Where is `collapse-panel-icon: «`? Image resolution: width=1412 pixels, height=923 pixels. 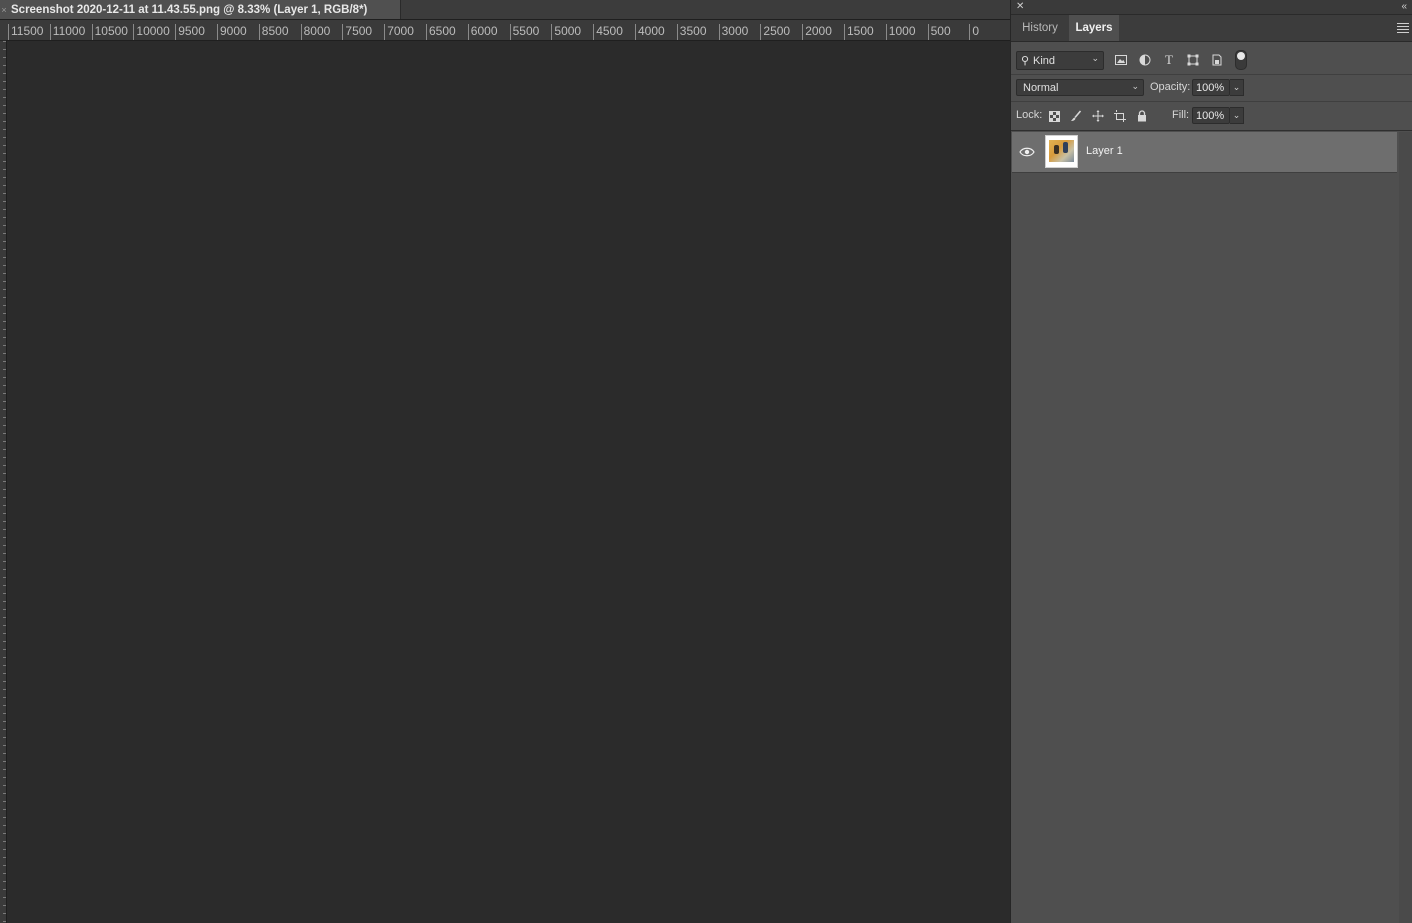
collapse-panel-icon: « is located at coordinates (1404, 7).